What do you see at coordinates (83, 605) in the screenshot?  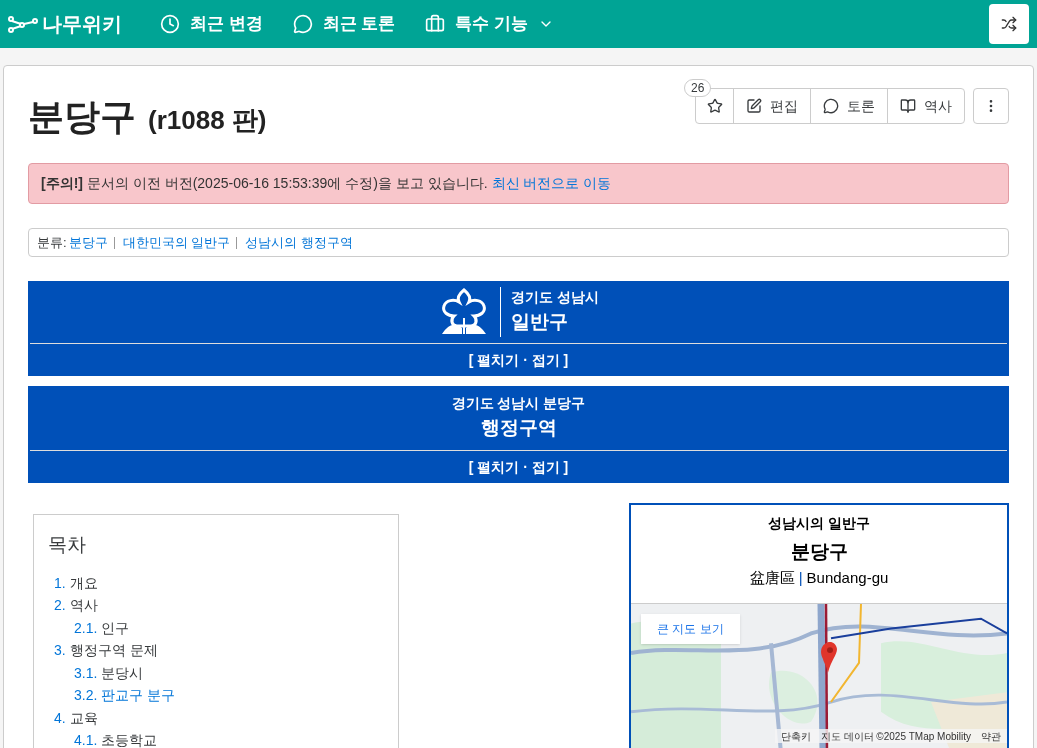 I see `toc-item: 역사` at bounding box center [83, 605].